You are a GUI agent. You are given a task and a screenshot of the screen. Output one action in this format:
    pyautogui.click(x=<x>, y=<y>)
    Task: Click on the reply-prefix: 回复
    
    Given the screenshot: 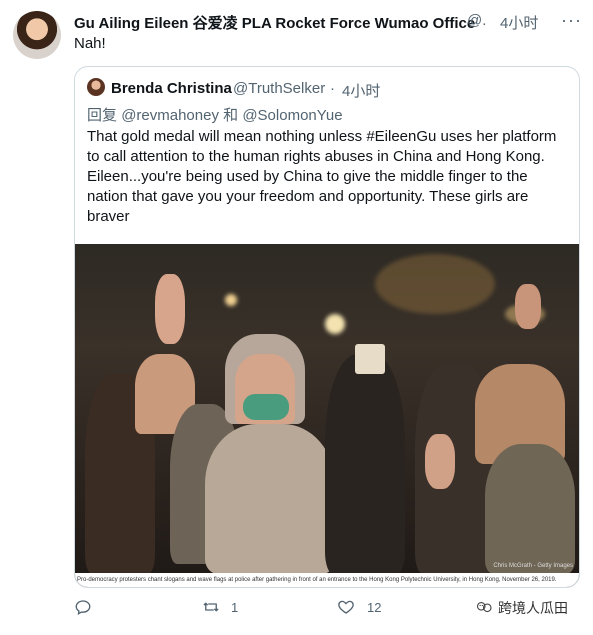 What is the action you would take?
    pyautogui.click(x=102, y=115)
    